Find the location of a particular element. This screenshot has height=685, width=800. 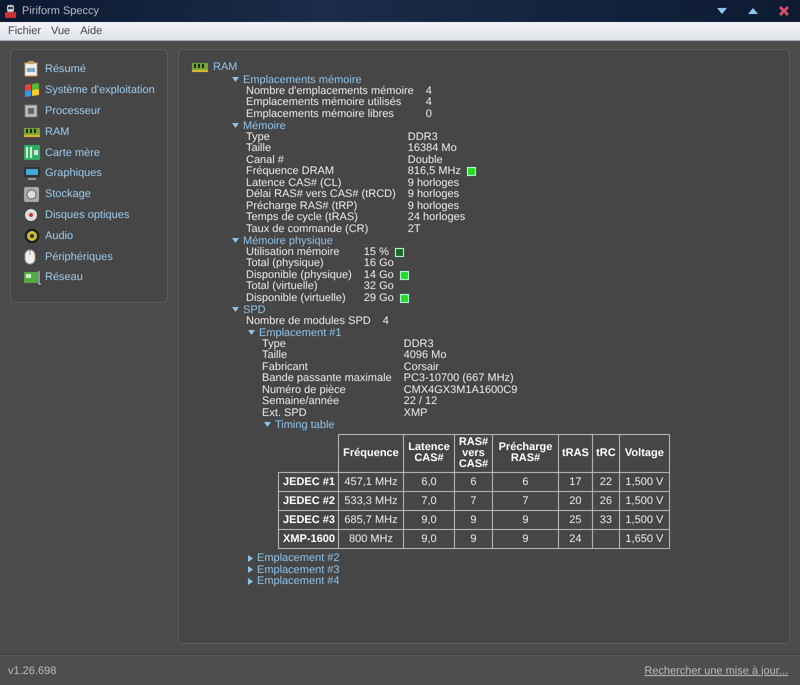

property-value: 16384 Mo is located at coordinates (432, 148).